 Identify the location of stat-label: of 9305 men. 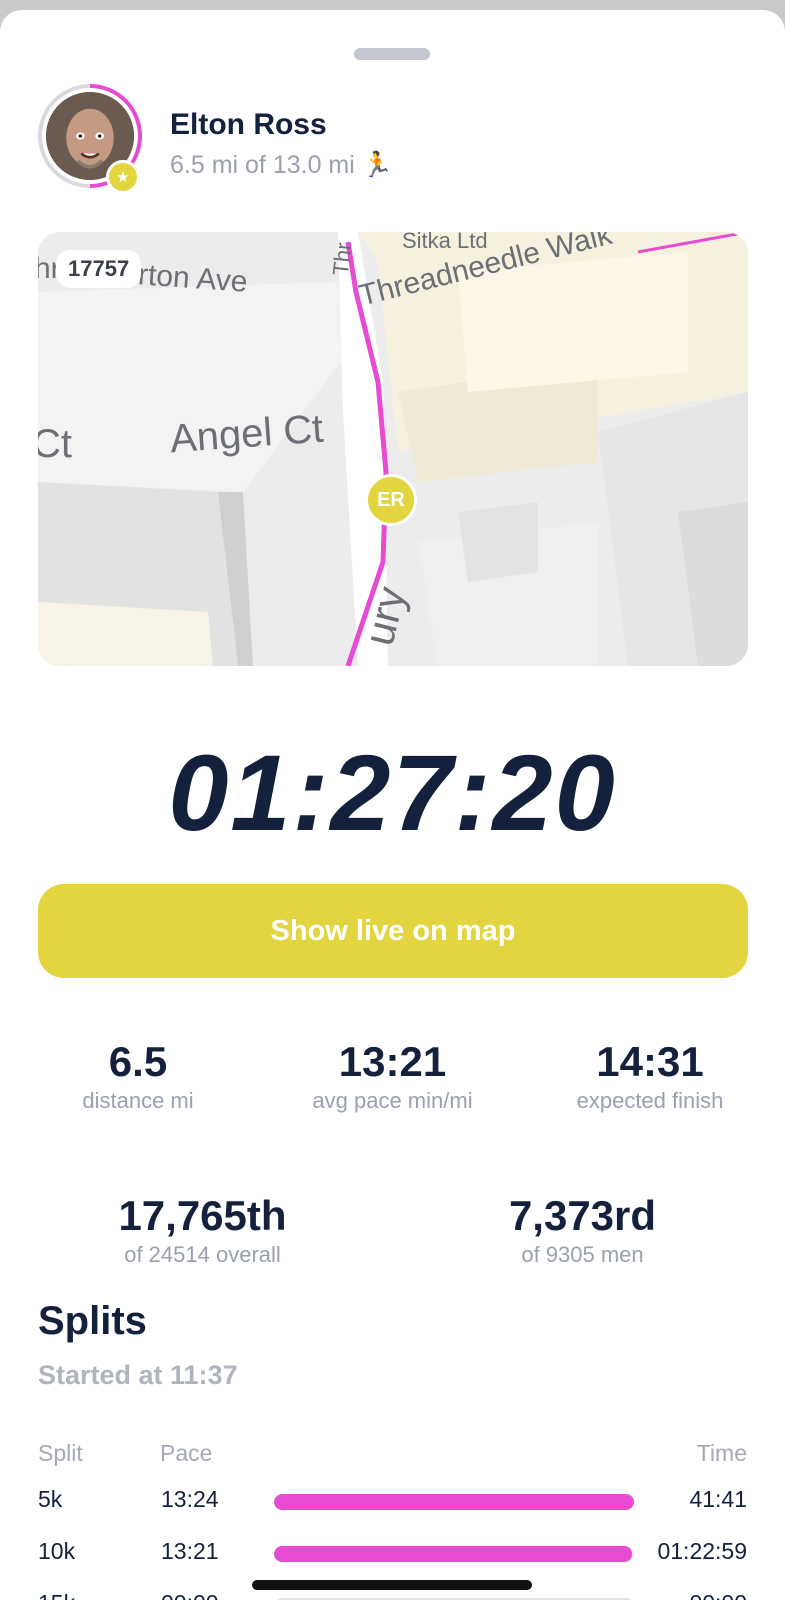
(582, 1254).